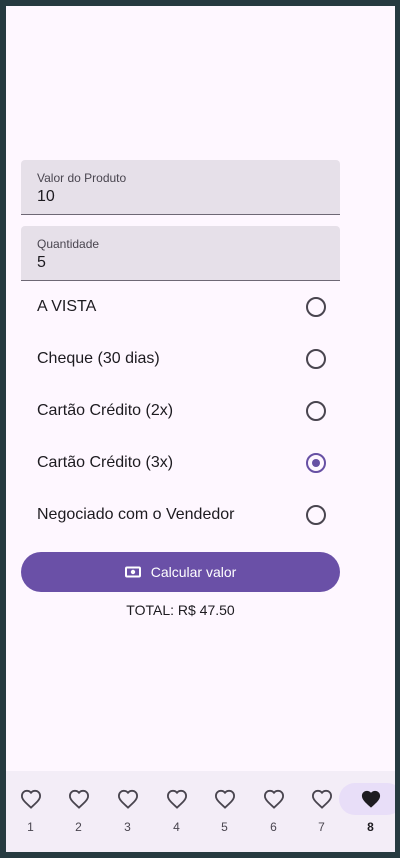 This screenshot has height=858, width=400. I want to click on bottom-navigation-bar: 1 2 3 4 5 6 7 8, so click(200, 811).